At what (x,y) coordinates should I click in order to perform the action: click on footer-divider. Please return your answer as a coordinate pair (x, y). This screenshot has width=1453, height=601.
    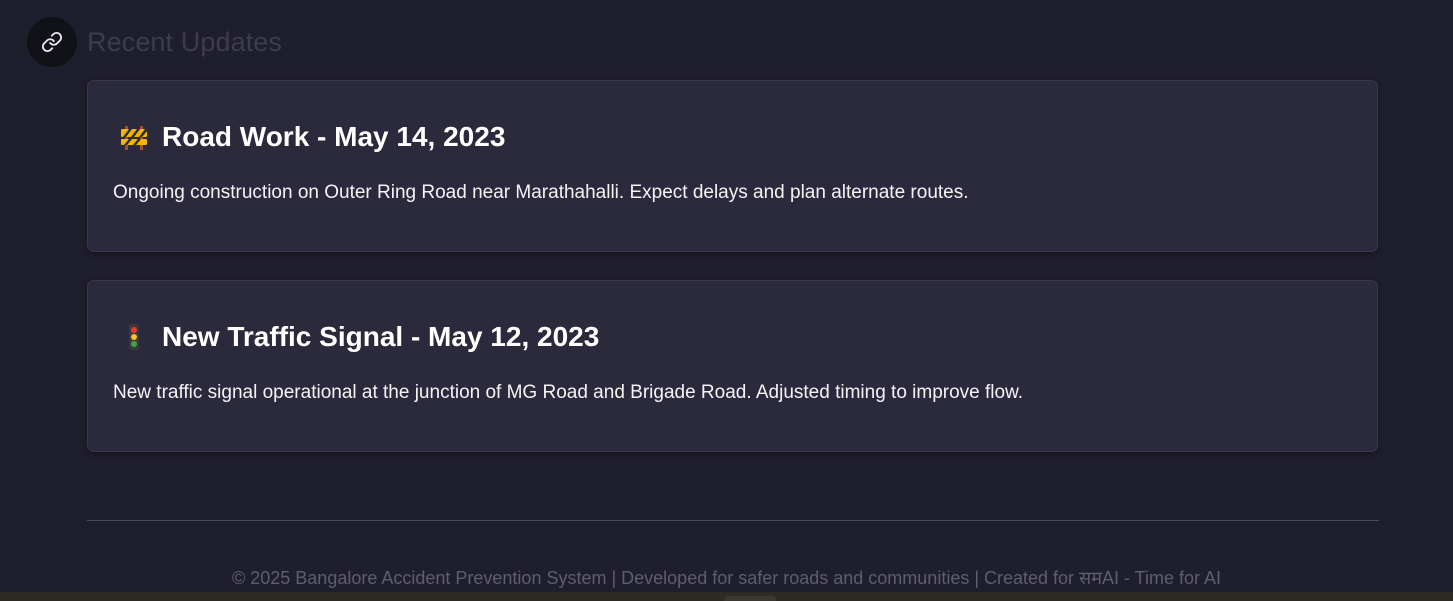
    Looking at the image, I should click on (733, 520).